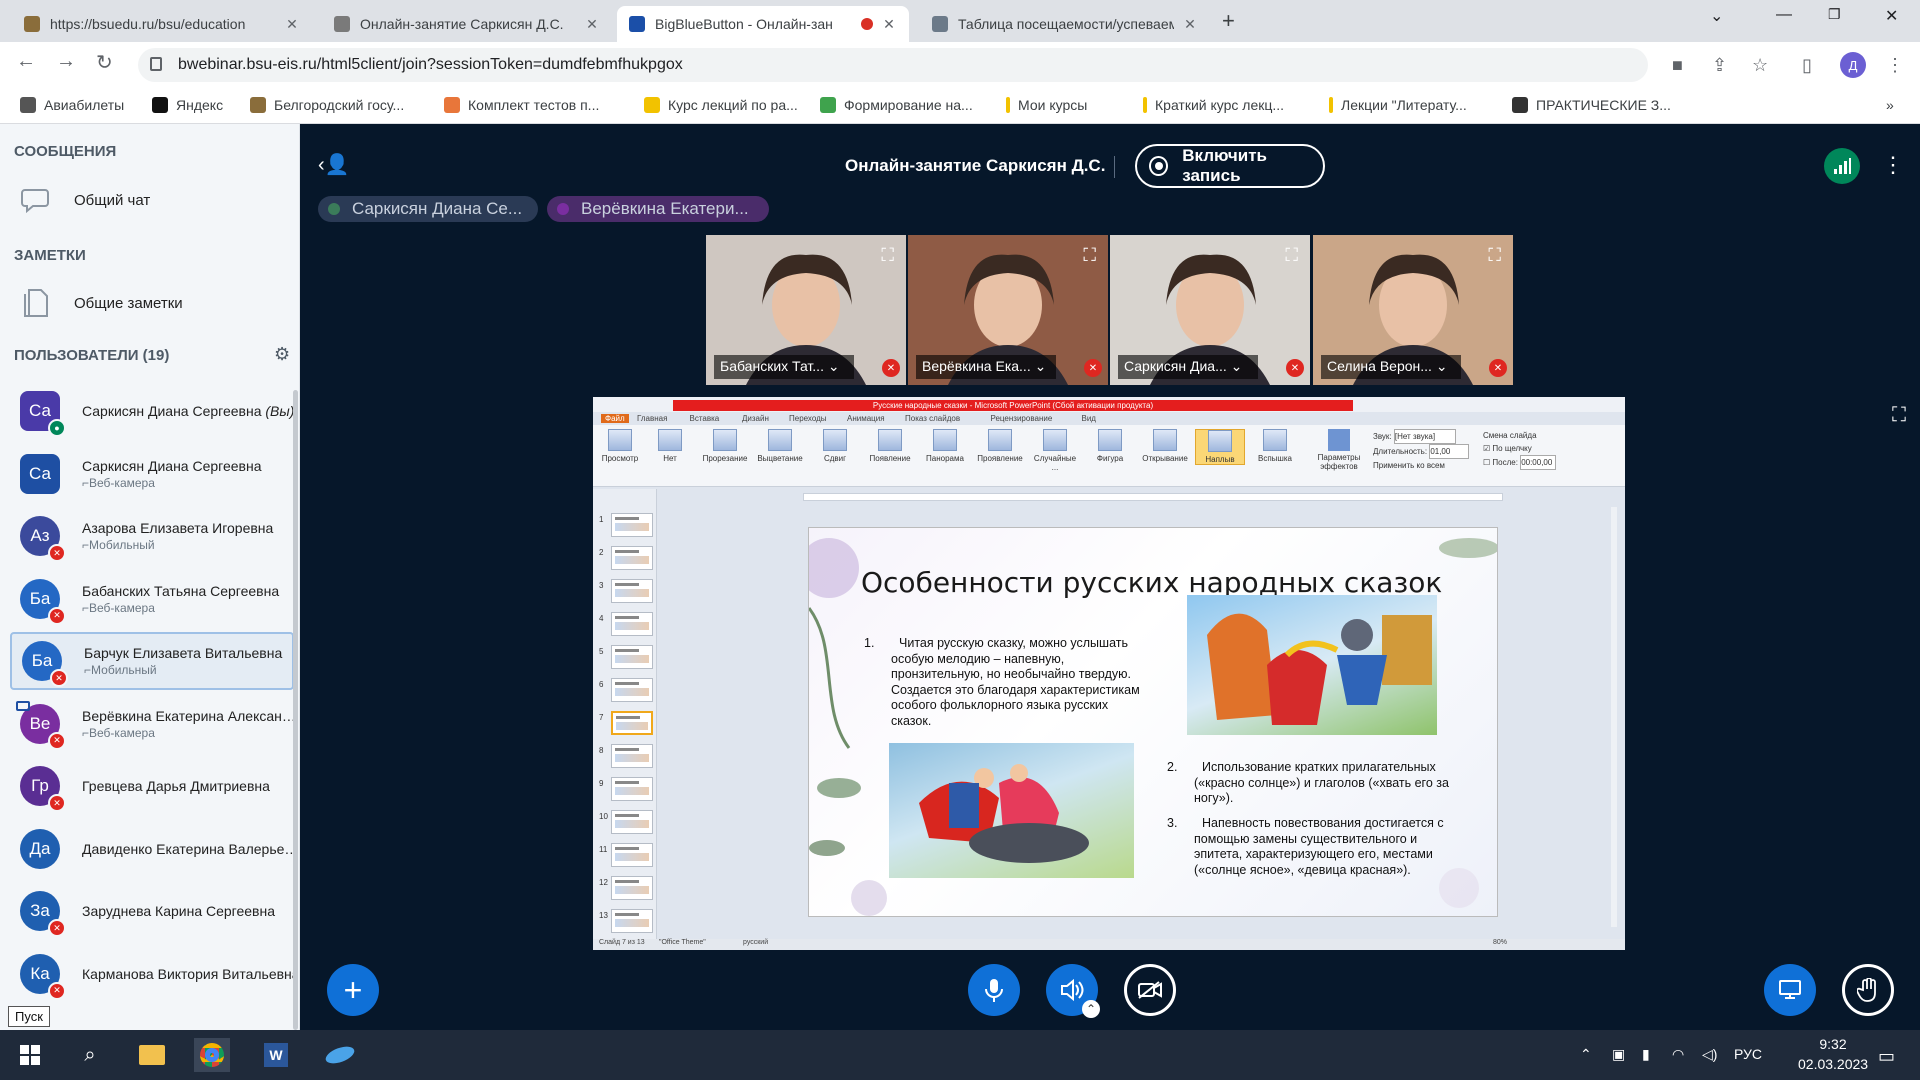 This screenshot has height=1080, width=1920. Describe the element at coordinates (1391, 367) in the screenshot. I see `video-user-name: Селина Верон... ⌄` at that location.